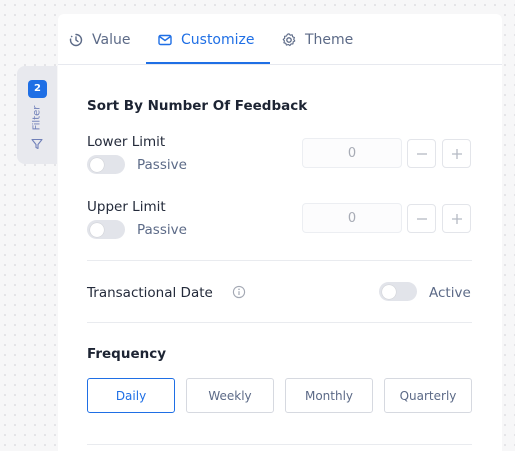 Image resolution: width=515 pixels, height=451 pixels. I want to click on lower-limit-input, so click(352, 153).